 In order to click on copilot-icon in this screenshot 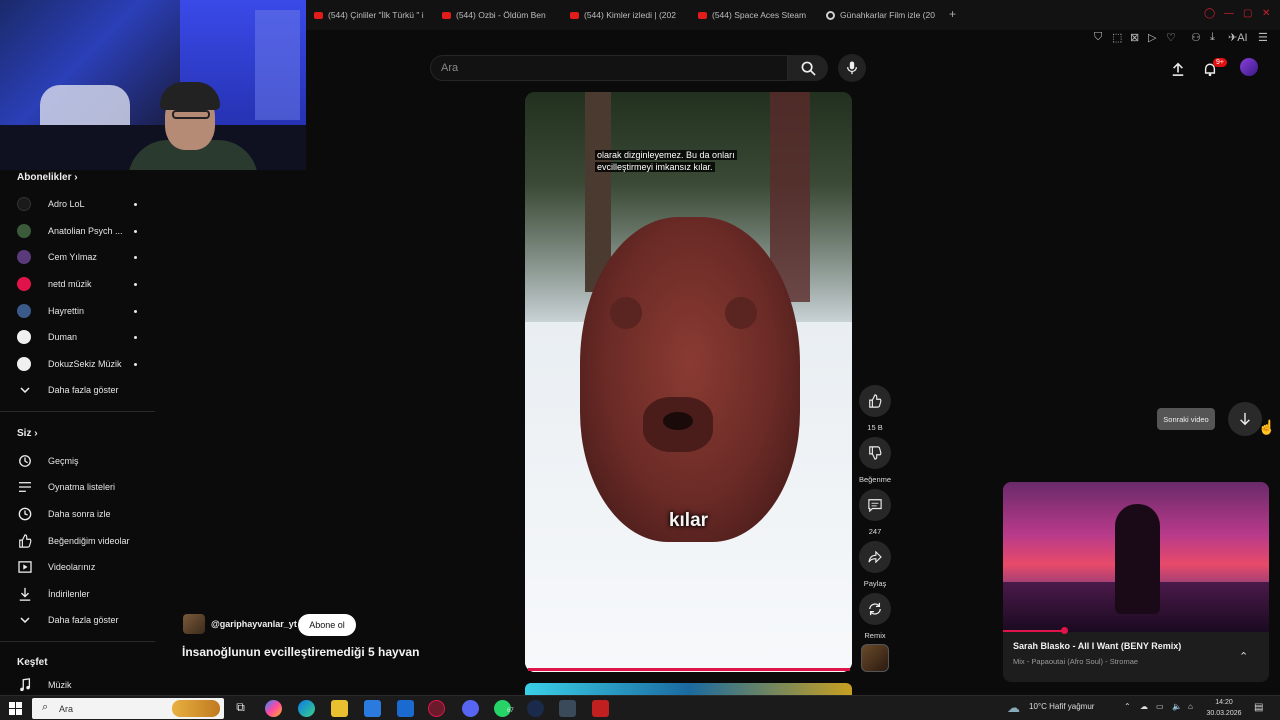, I will do `click(273, 708)`.